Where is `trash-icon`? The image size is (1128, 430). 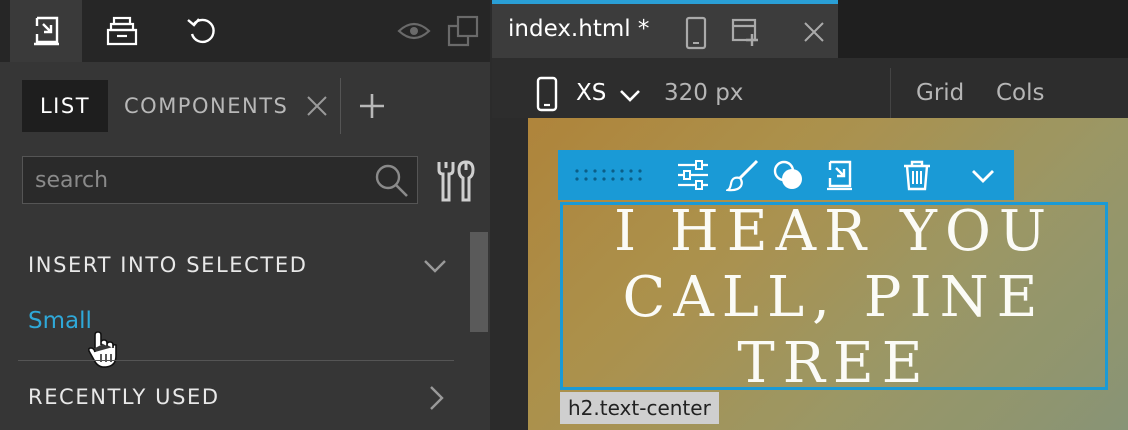 trash-icon is located at coordinates (917, 175).